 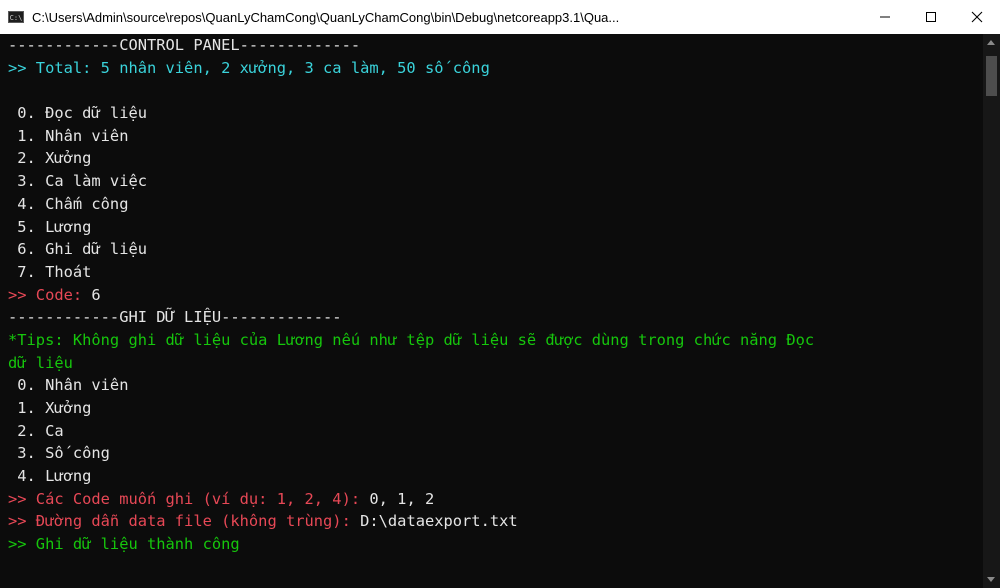 What do you see at coordinates (402, 498) in the screenshot?
I see `codes-input-value: 0, 1, 2` at bounding box center [402, 498].